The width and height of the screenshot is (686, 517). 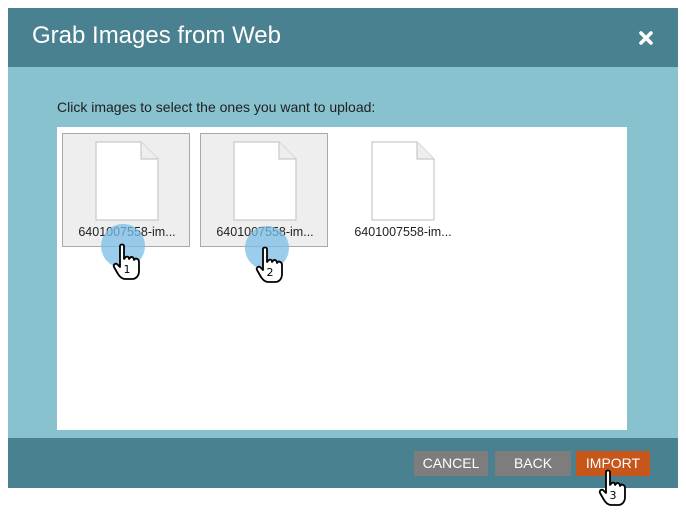 I want to click on dialog-title: Grab Images from Web, so click(x=156, y=35).